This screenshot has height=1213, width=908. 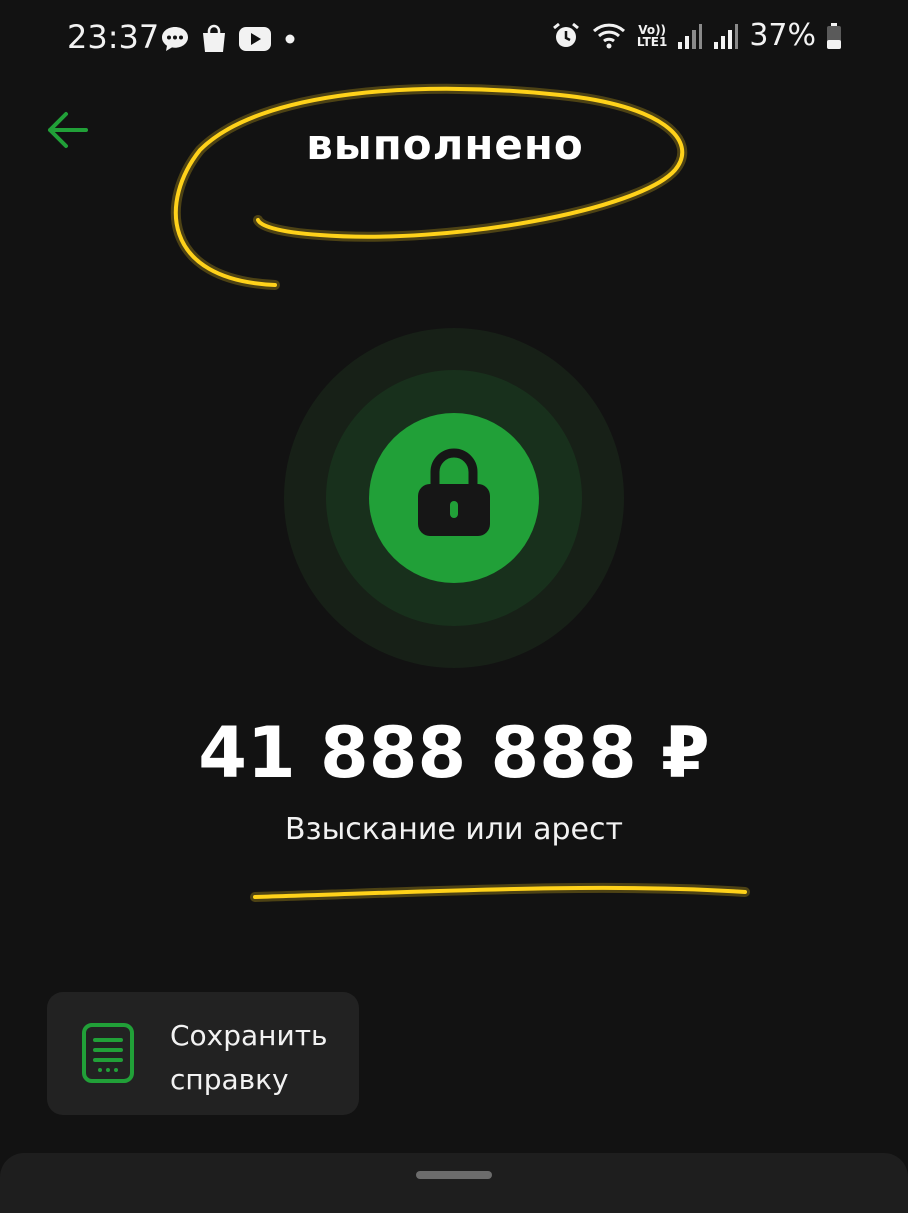 What do you see at coordinates (652, 41) in the screenshot?
I see `lte-label: LTE1` at bounding box center [652, 41].